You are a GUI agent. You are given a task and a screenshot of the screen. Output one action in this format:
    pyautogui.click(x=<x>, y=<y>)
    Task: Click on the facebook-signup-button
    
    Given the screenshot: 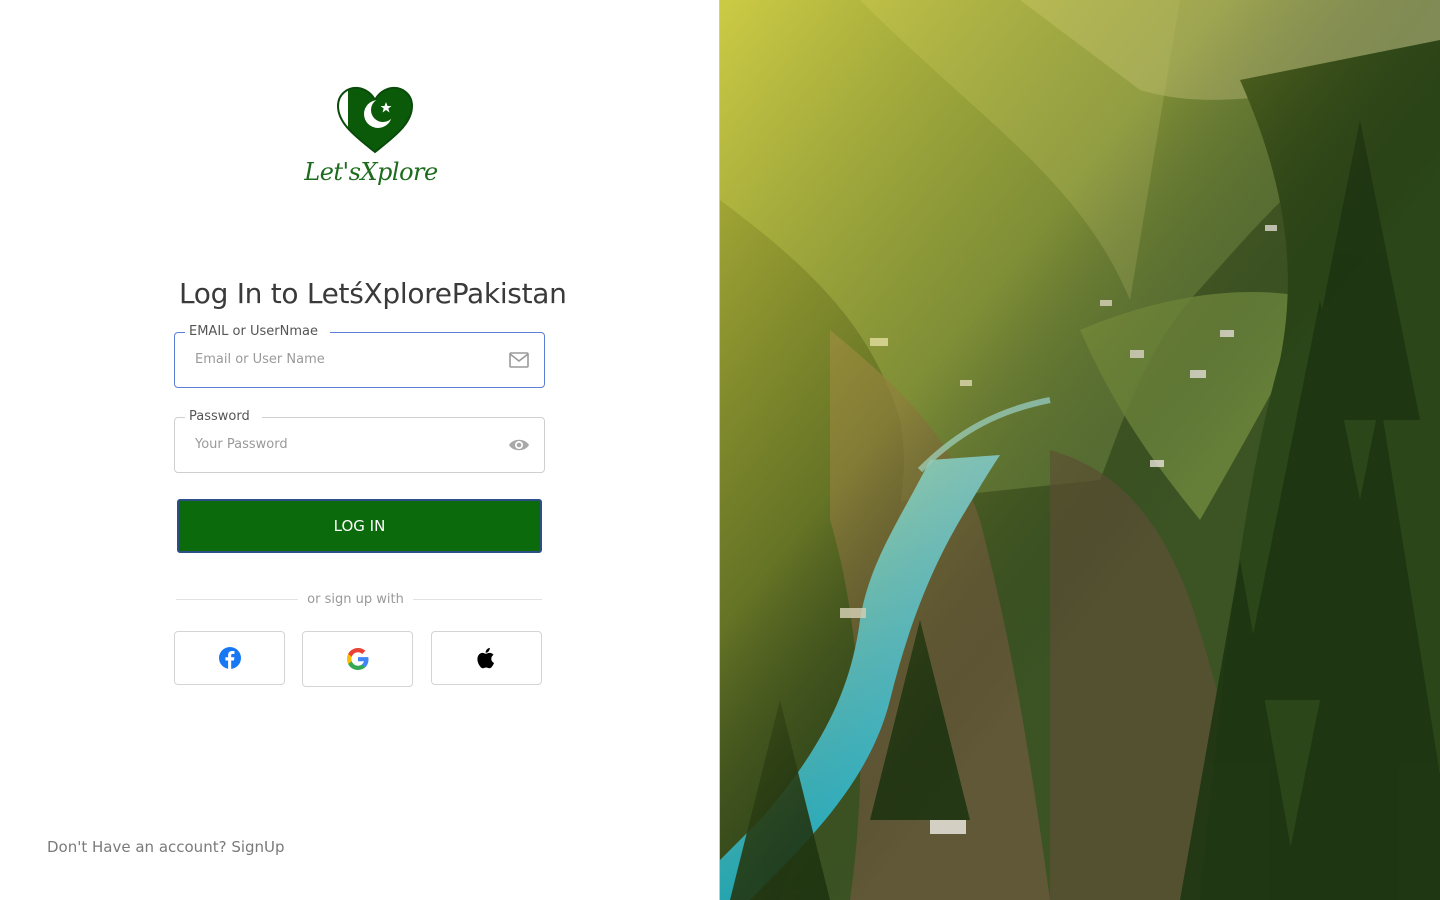 What is the action you would take?
    pyautogui.click(x=229, y=658)
    